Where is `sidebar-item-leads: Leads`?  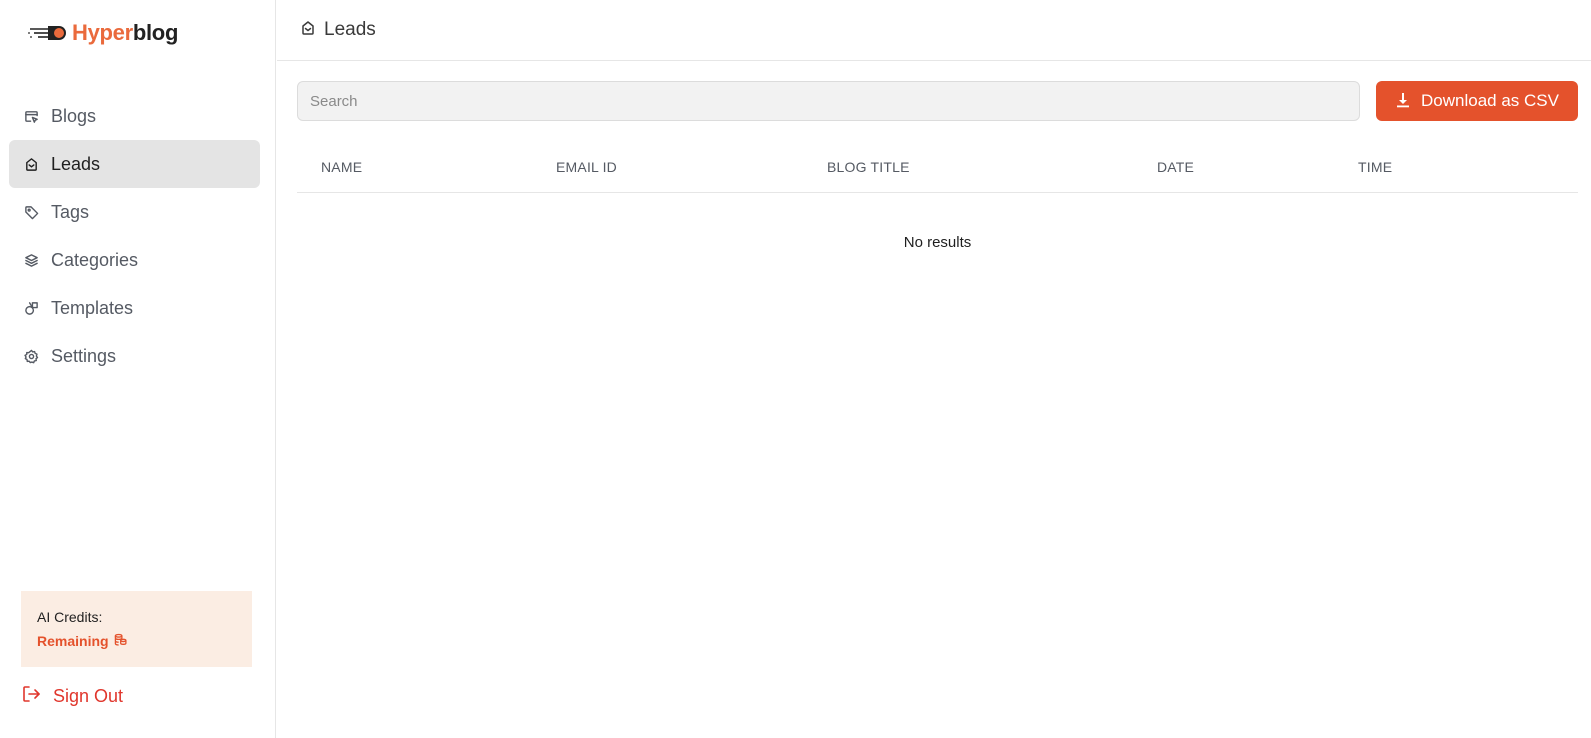
sidebar-item-leads: Leads is located at coordinates (134, 164).